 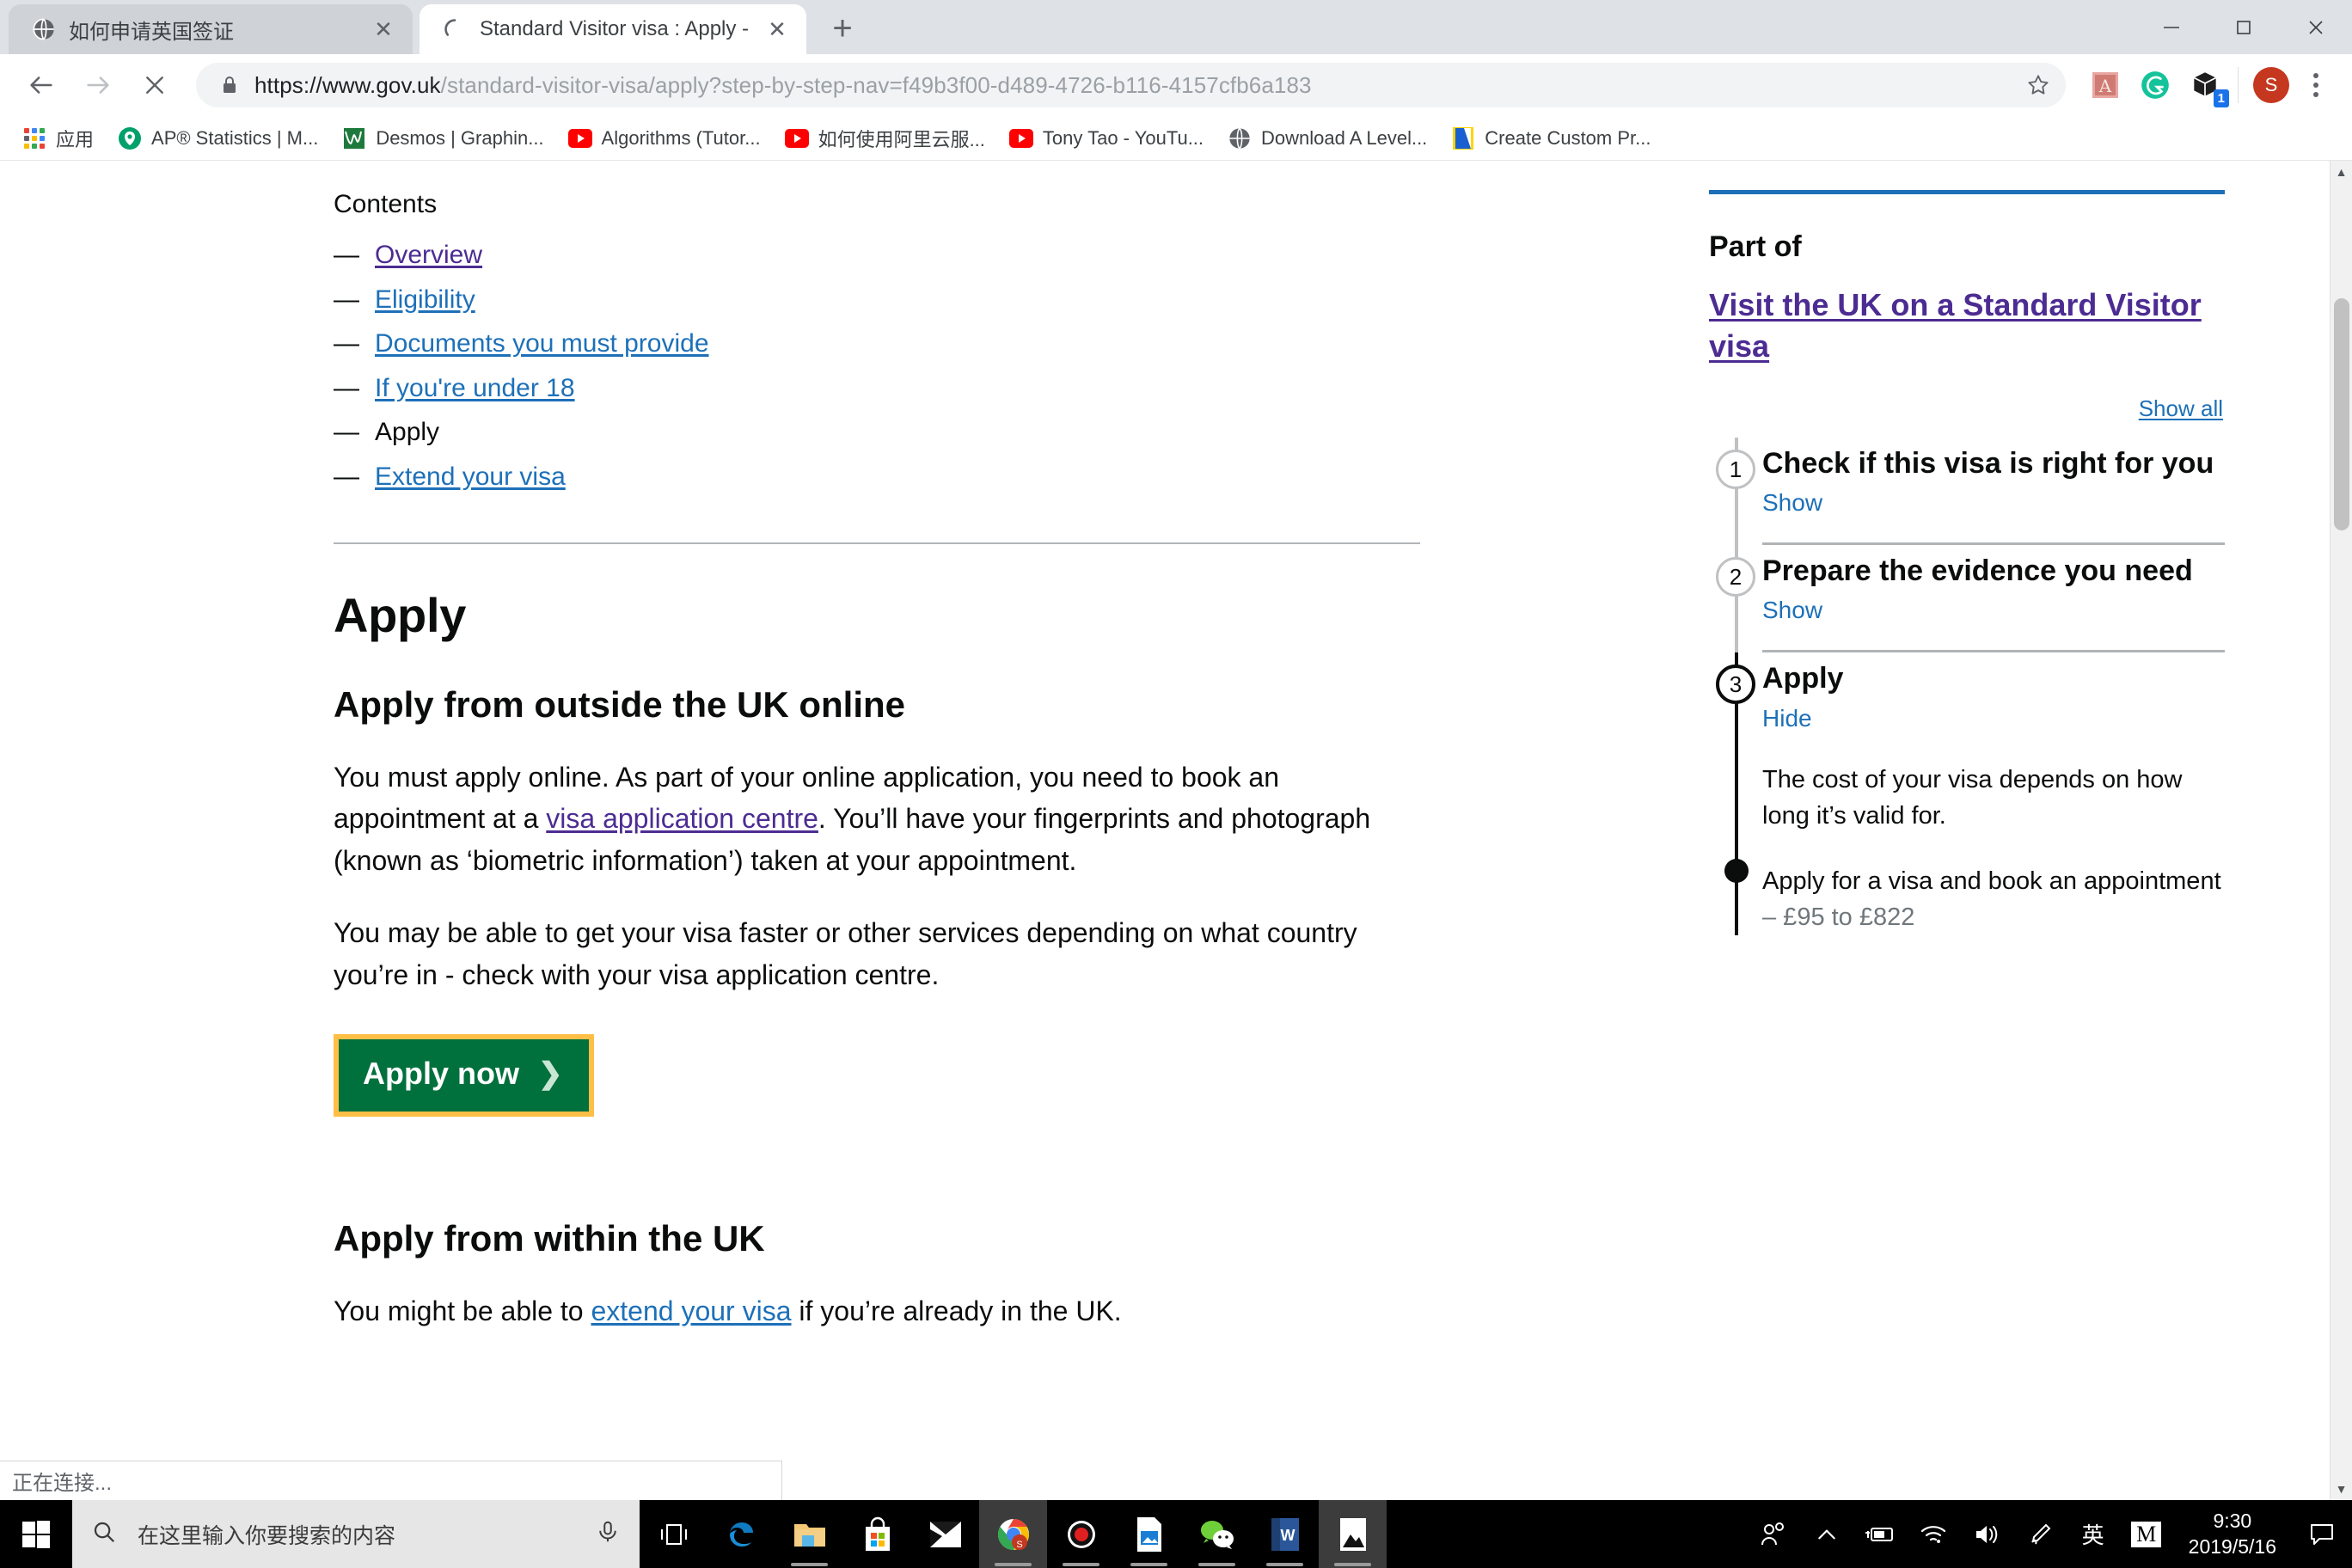 I want to click on contents-link-documents: Documents you must provide, so click(x=542, y=344).